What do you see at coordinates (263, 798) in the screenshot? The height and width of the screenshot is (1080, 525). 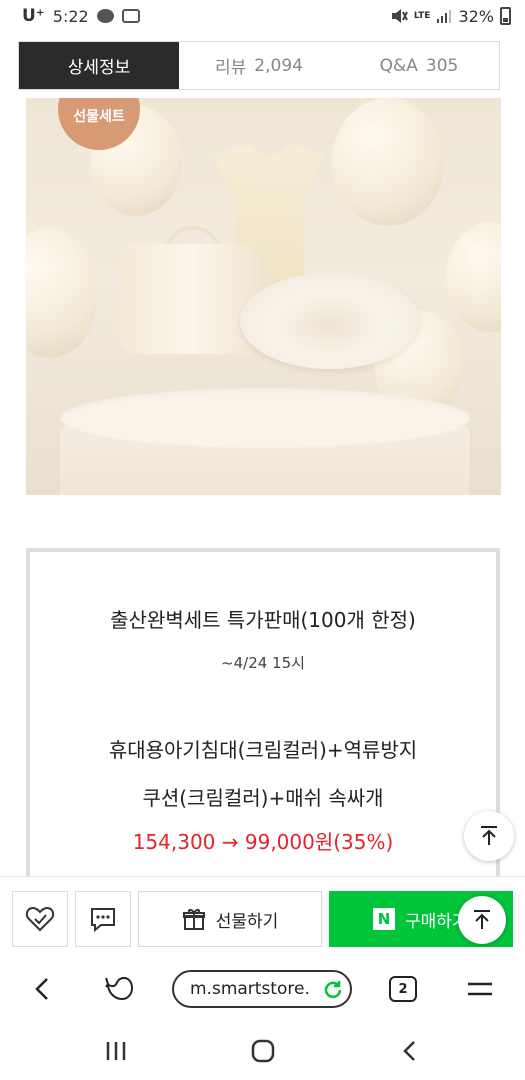 I see `promo-description-line-2: 쿠션(크림컬러)+매쉬 속싸개` at bounding box center [263, 798].